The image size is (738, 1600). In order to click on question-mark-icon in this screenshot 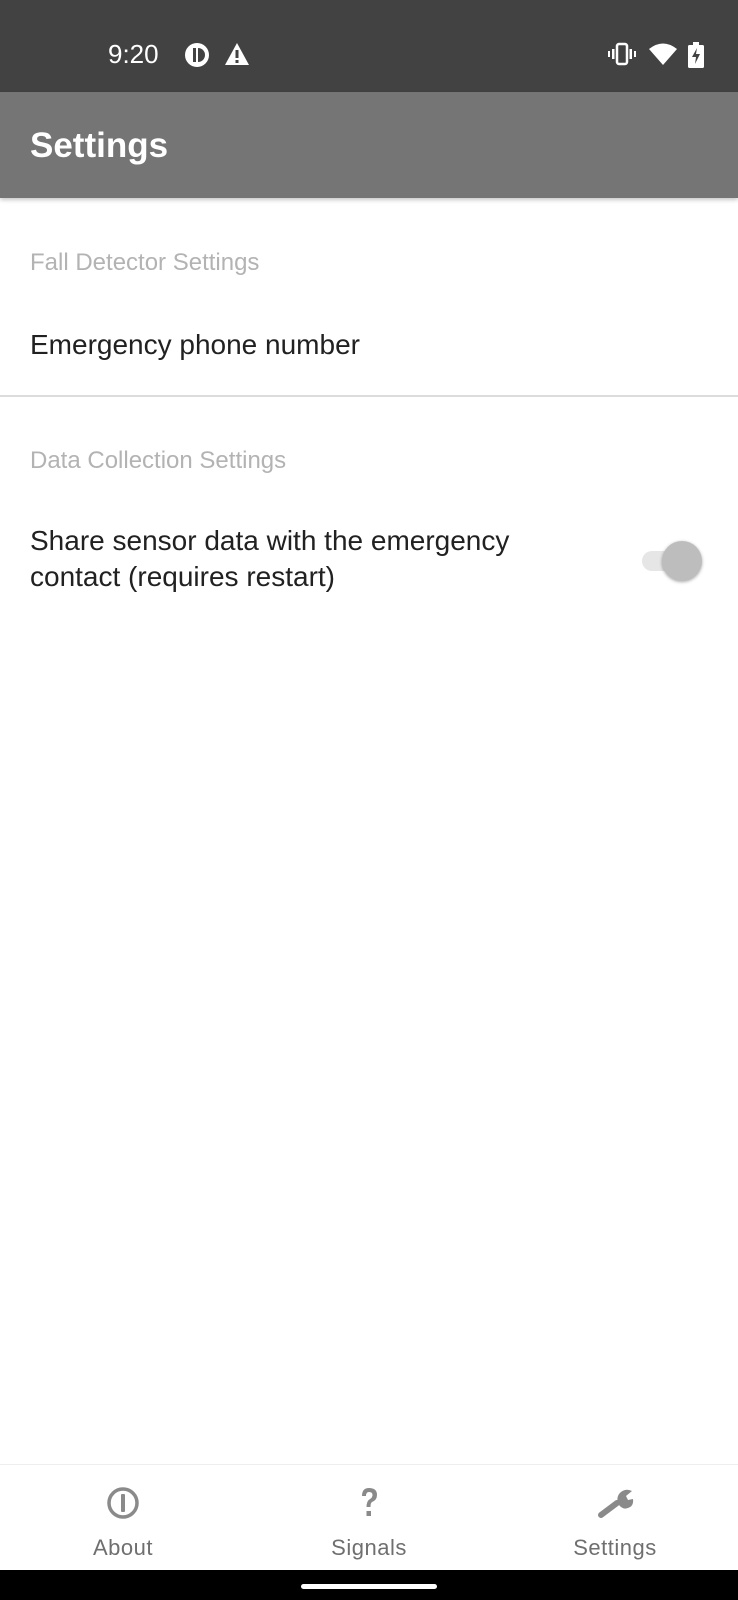, I will do `click(369, 1503)`.